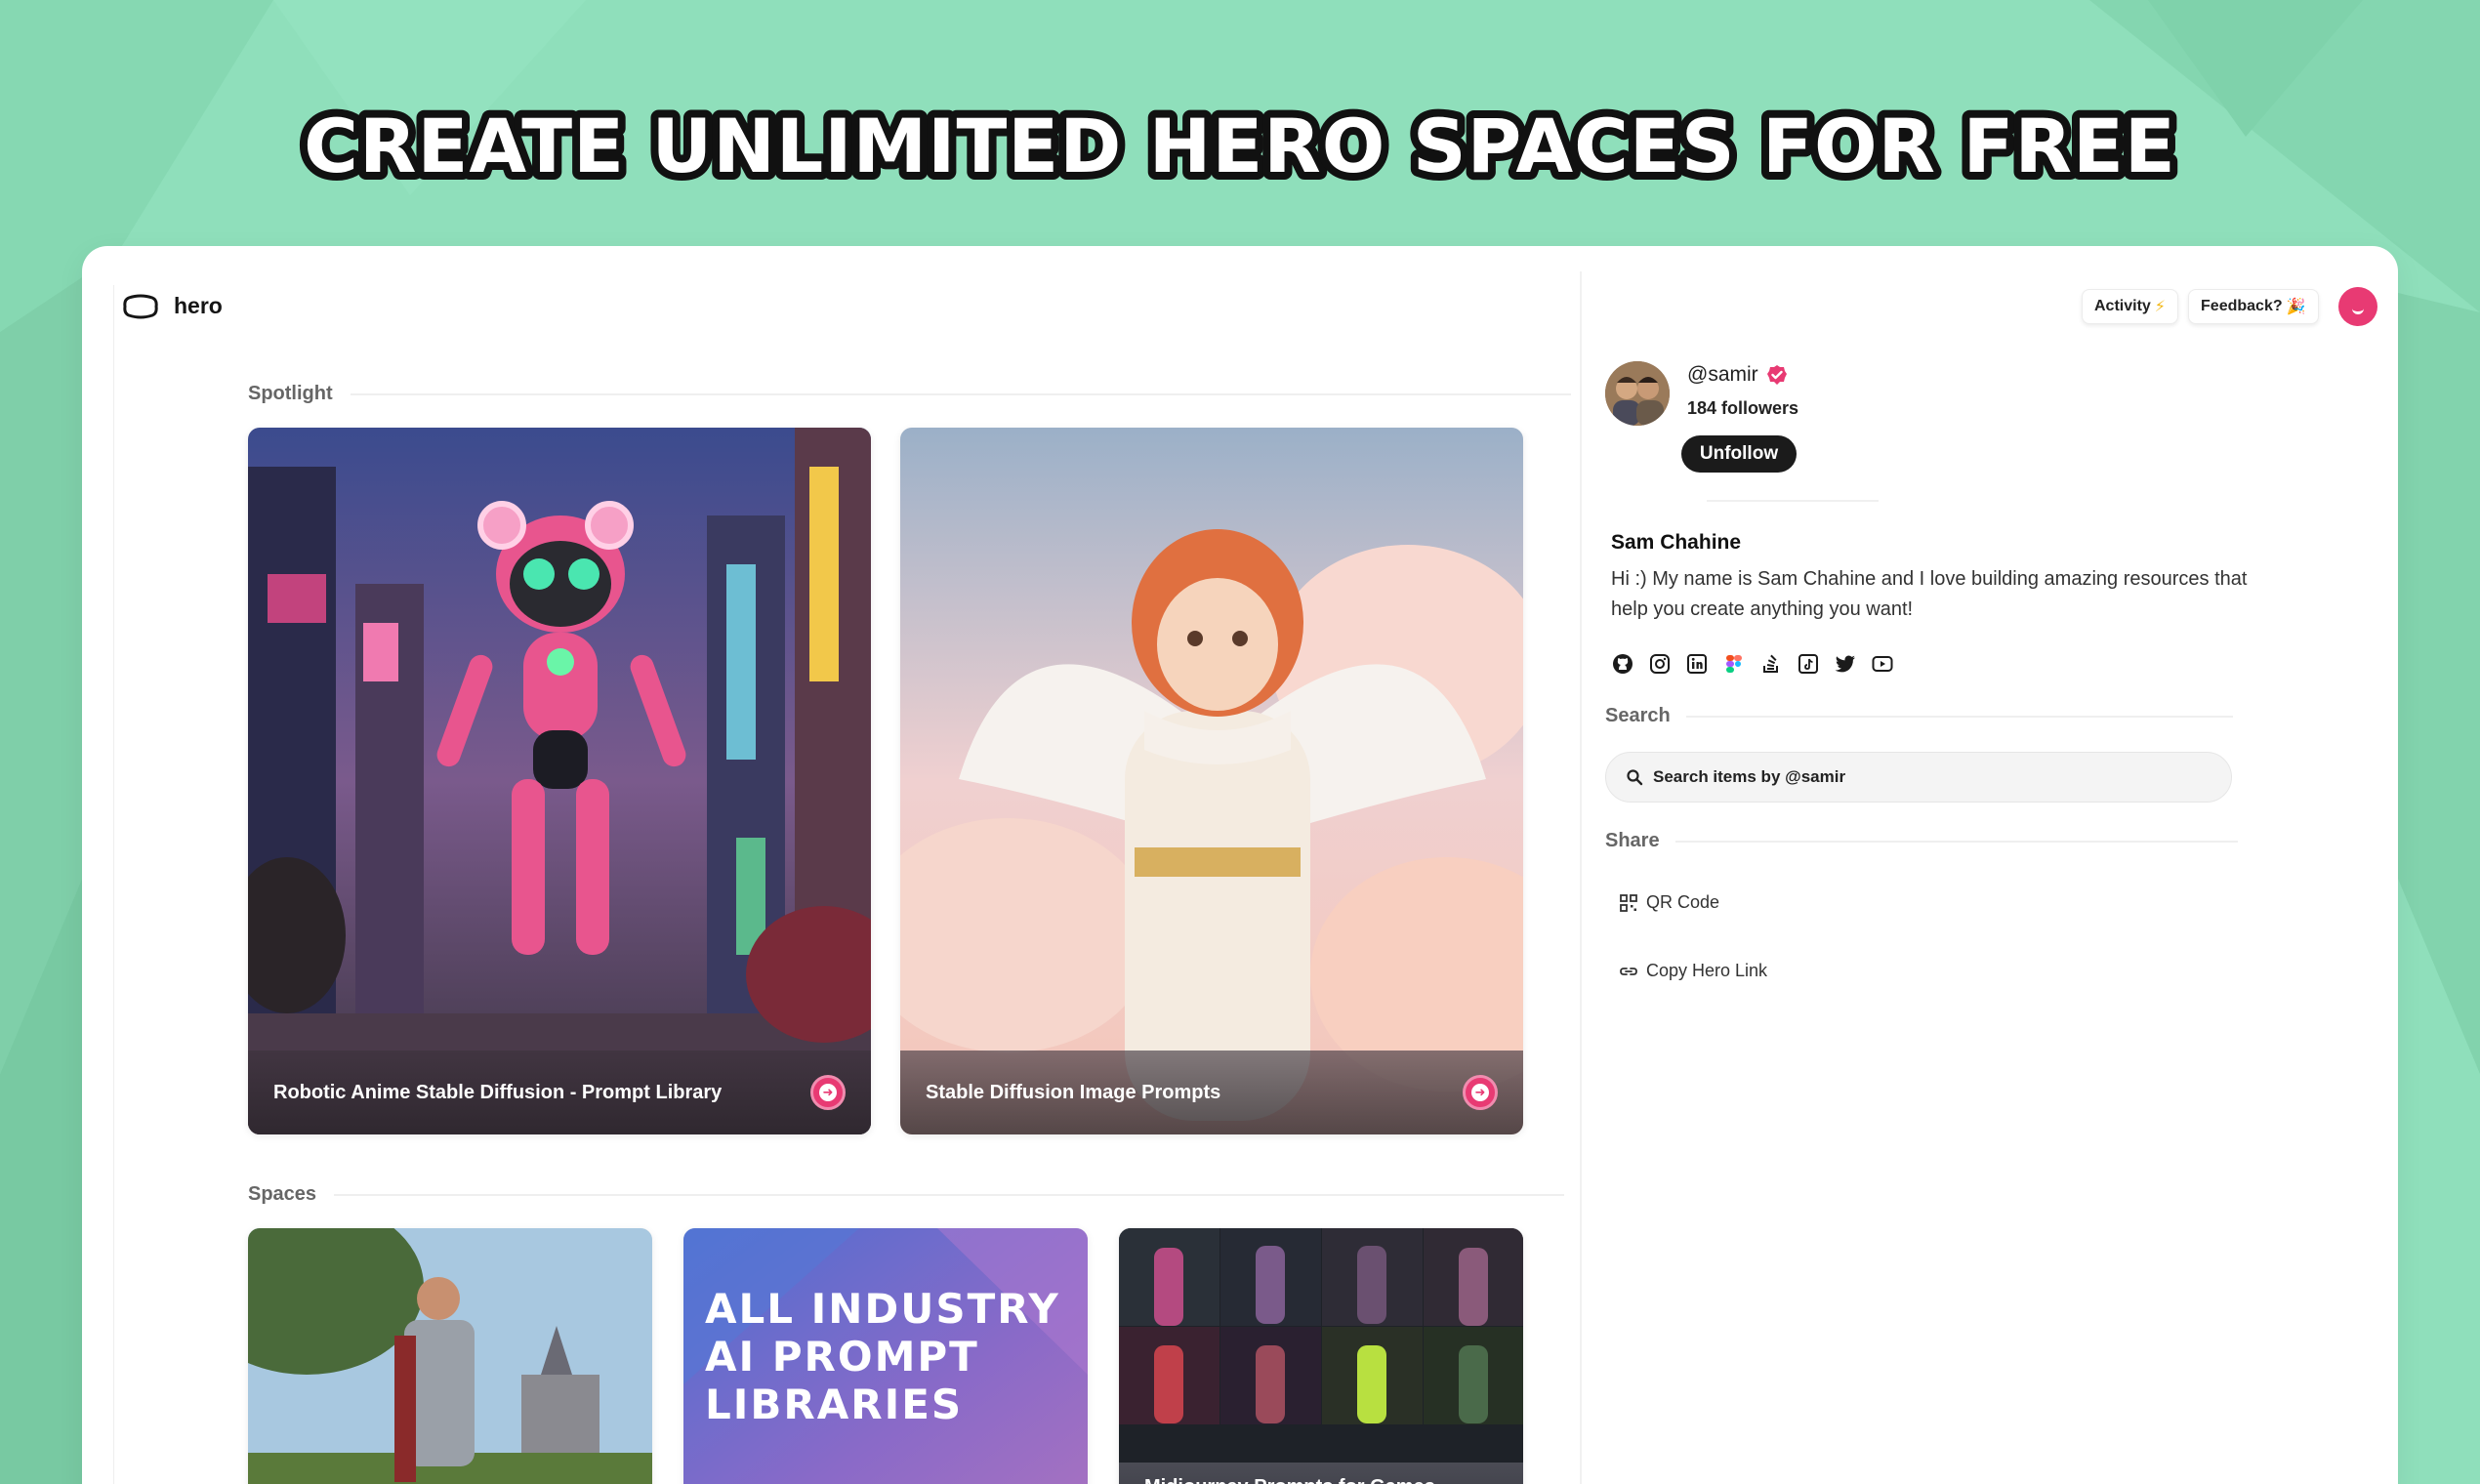 This screenshot has height=1484, width=2480. Describe the element at coordinates (2160, 307) in the screenshot. I see `lightning-icon: ⚡` at that location.